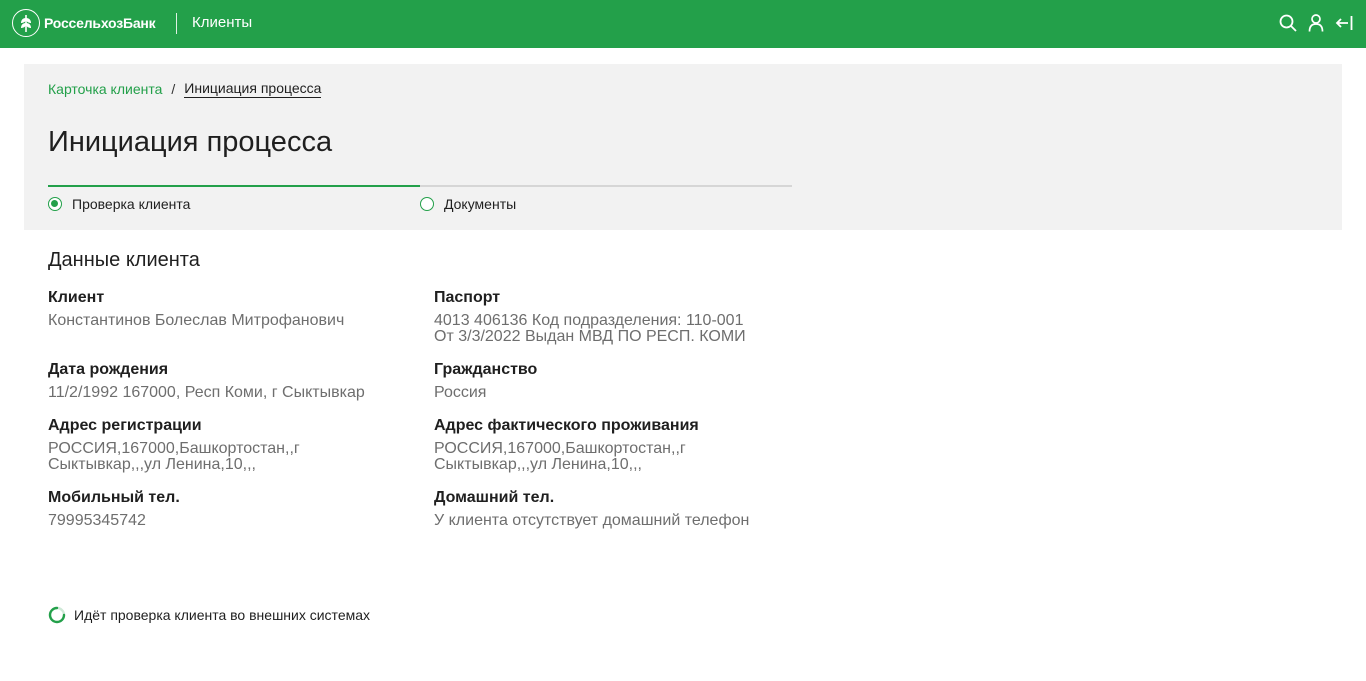 Image resolution: width=1366 pixels, height=681 pixels. What do you see at coordinates (238, 509) in the screenshot?
I see `field-mobile-phone: Мобильный тел. 79995345742` at bounding box center [238, 509].